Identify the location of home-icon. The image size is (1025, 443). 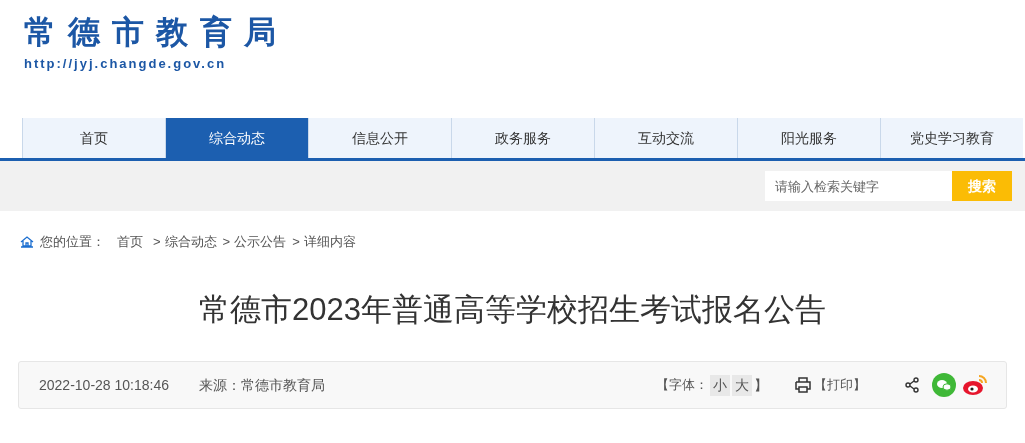
(27, 242).